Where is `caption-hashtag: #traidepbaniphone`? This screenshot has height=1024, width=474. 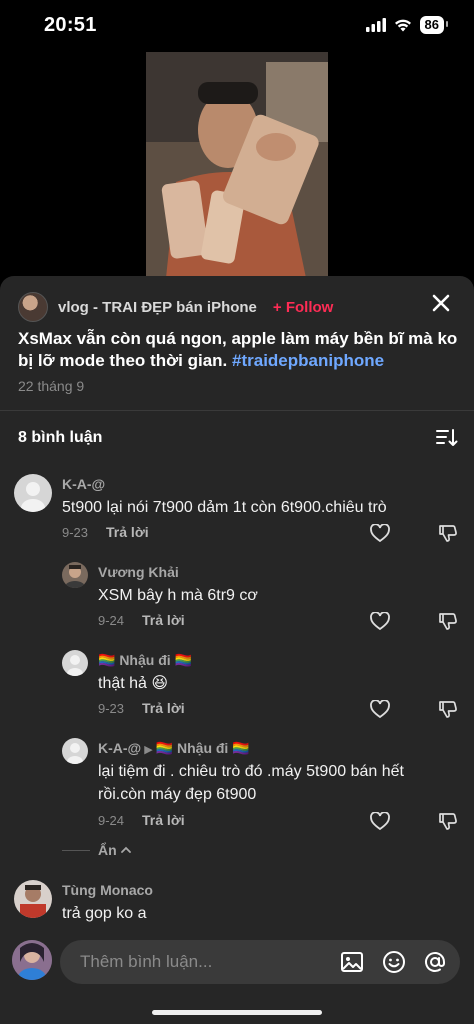 caption-hashtag: #traidepbaniphone is located at coordinates (308, 360).